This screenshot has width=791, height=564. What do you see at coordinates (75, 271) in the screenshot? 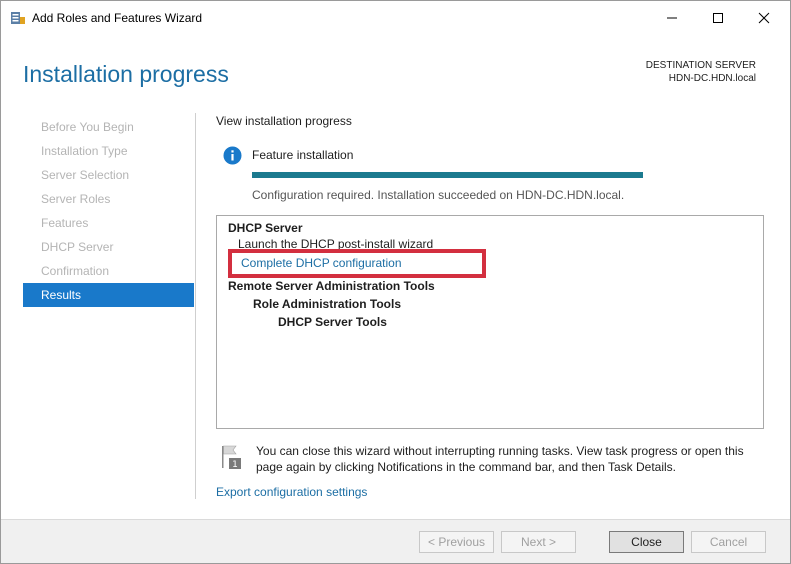
I see `sidebar-item-confirmation: Confirmation` at bounding box center [75, 271].